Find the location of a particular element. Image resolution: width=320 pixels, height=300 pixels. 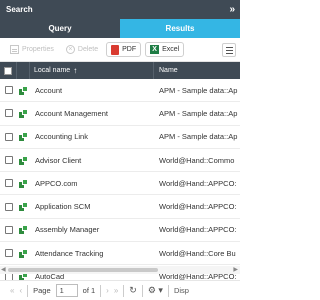

cell-name: World@Hand::Core Bu is located at coordinates (197, 253).